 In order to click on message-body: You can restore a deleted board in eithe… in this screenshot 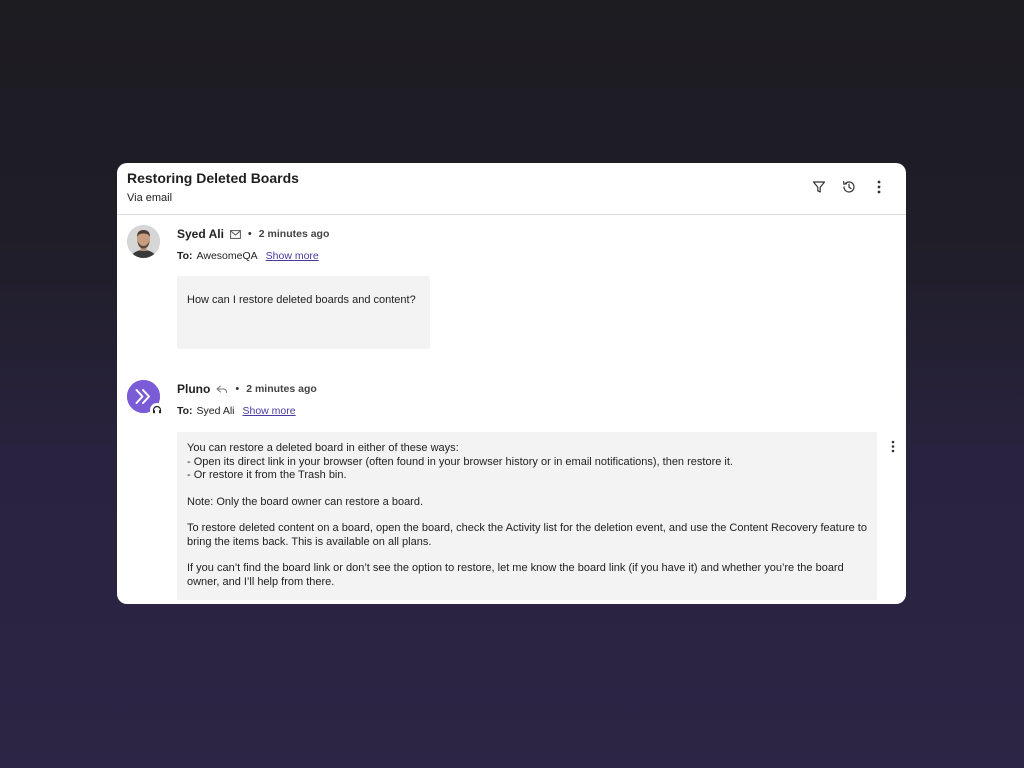, I will do `click(527, 516)`.